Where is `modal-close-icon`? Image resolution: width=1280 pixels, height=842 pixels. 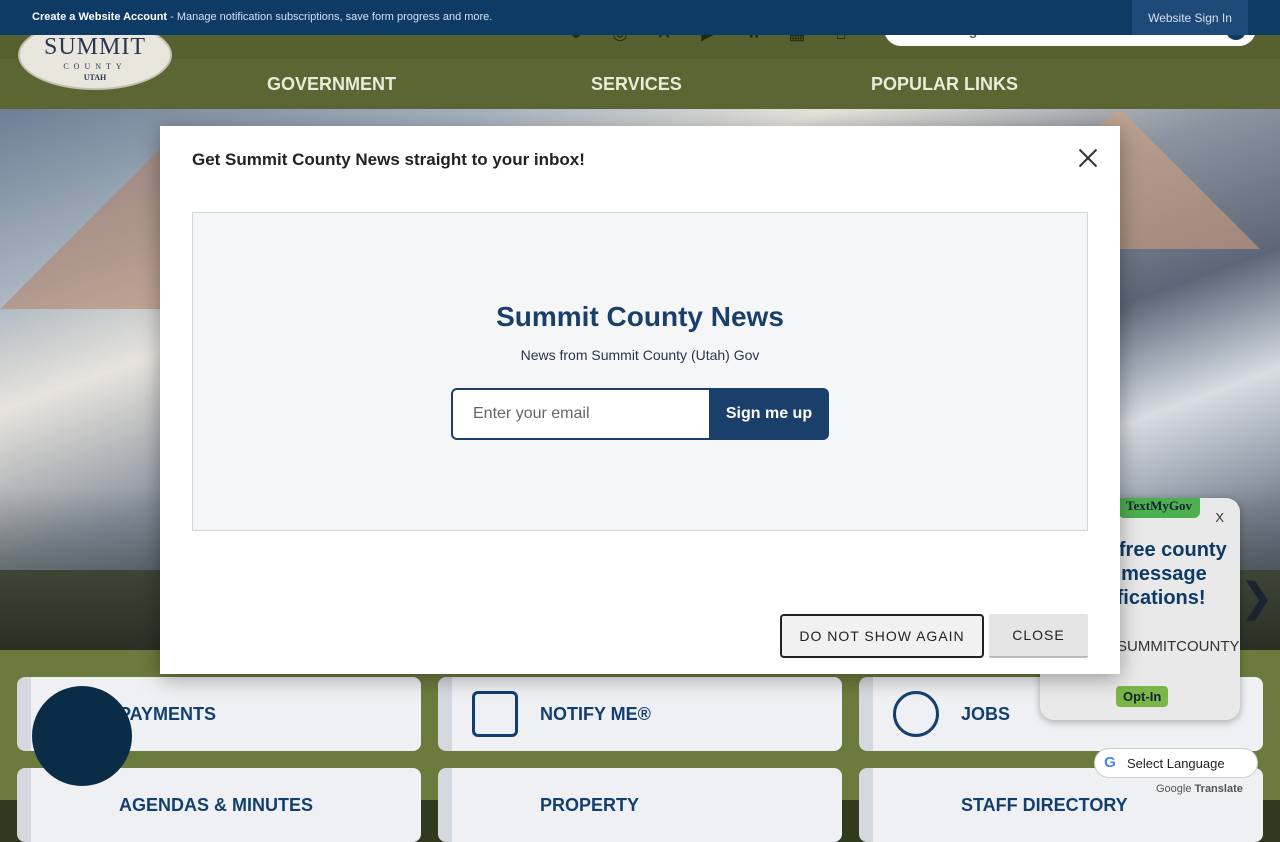 modal-close-icon is located at coordinates (1088, 158).